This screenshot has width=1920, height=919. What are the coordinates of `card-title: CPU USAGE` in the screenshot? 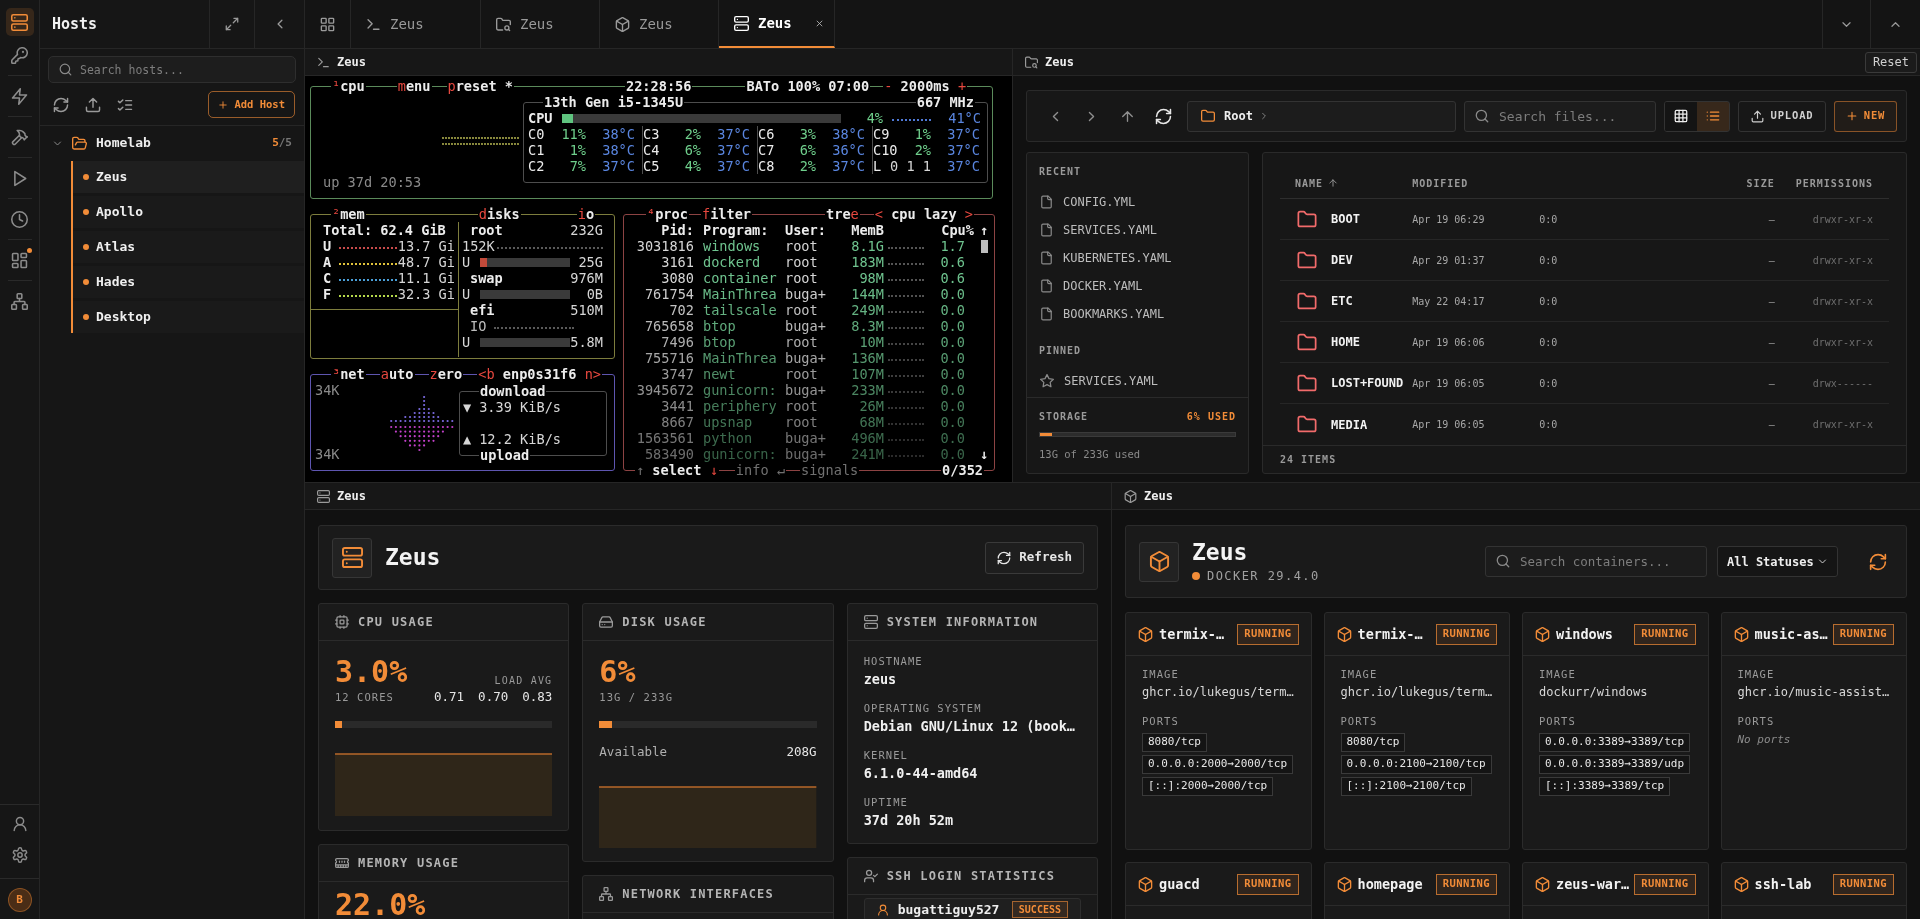 It's located at (396, 622).